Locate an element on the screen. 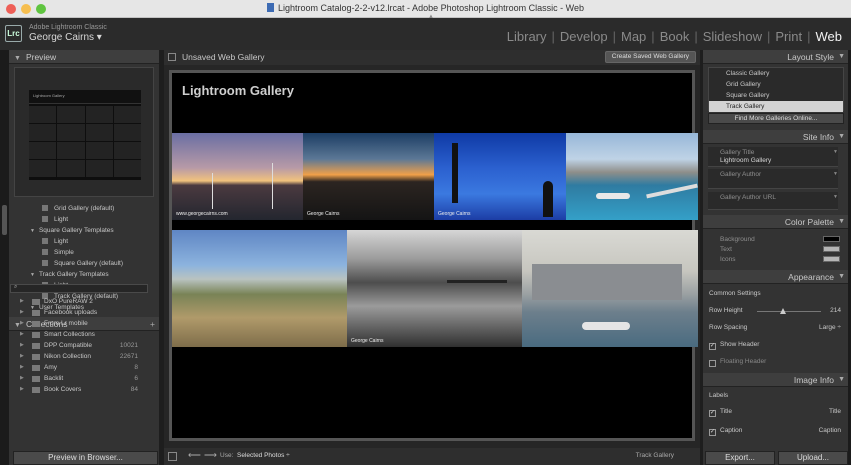 Image resolution: width=851 pixels, height=465 pixels. lrc-logo: Lrc is located at coordinates (13, 33).